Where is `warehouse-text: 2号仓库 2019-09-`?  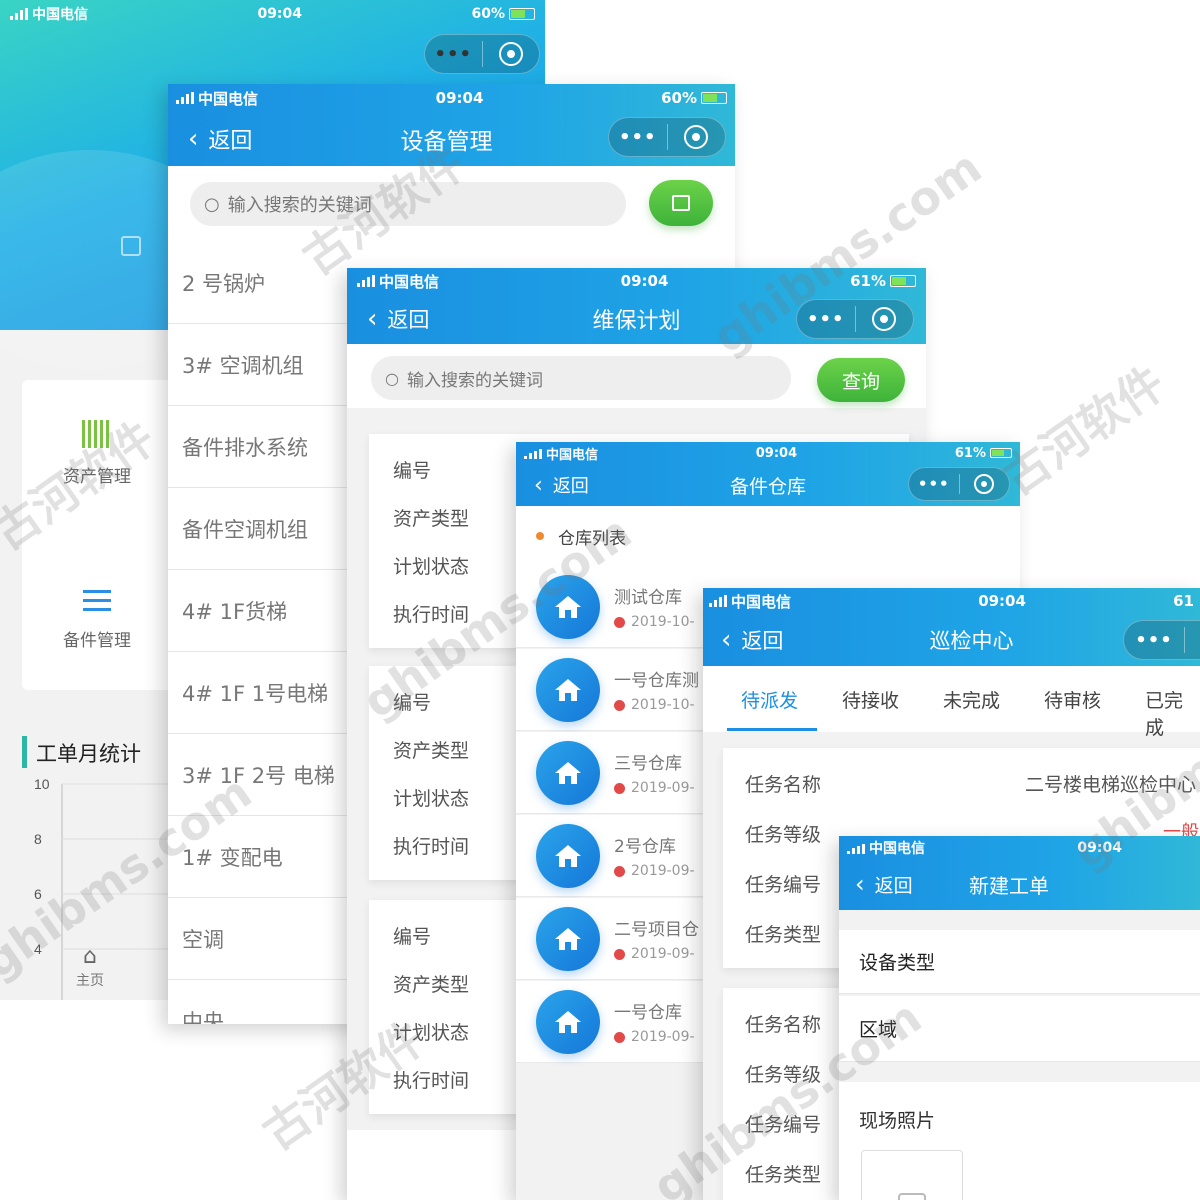
warehouse-text: 2号仓库 2019-09- is located at coordinates (654, 855).